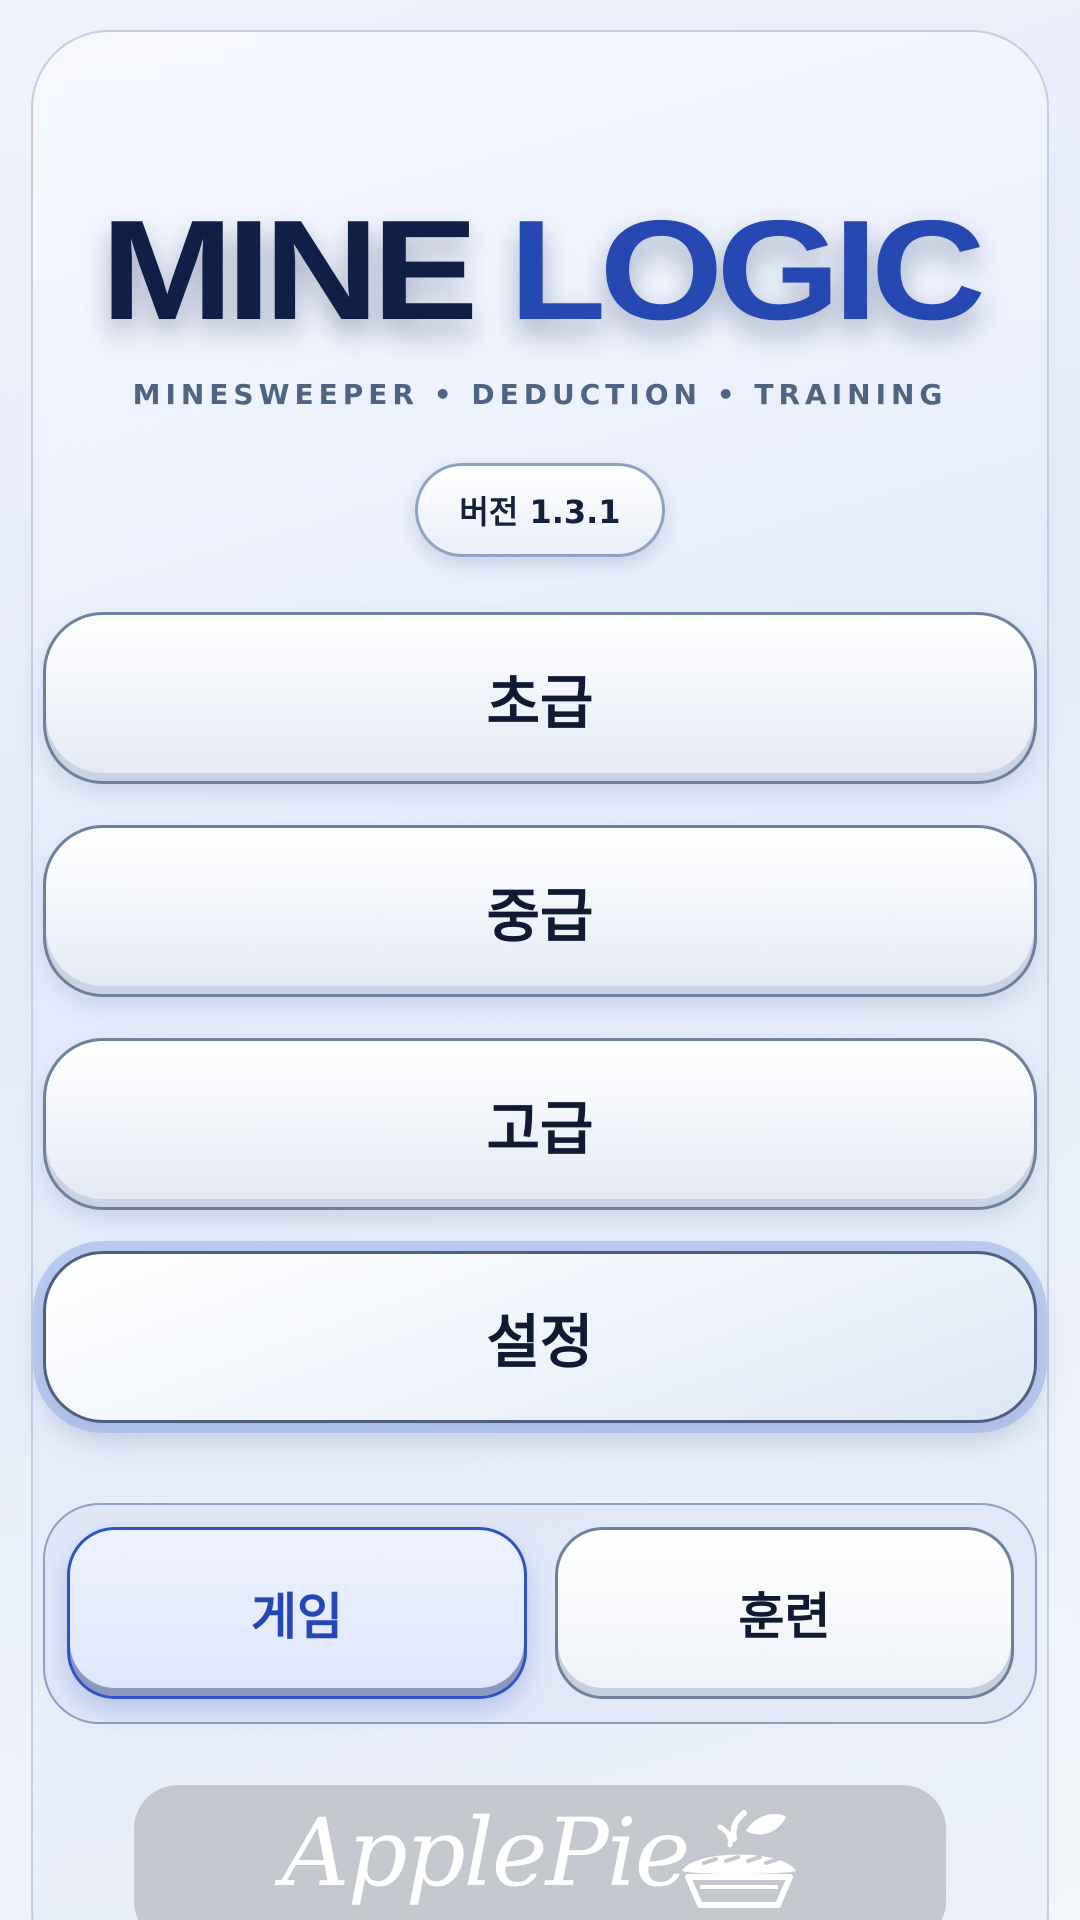 The width and height of the screenshot is (1080, 1920). What do you see at coordinates (540, 1129) in the screenshot?
I see `advanced-label: 고급` at bounding box center [540, 1129].